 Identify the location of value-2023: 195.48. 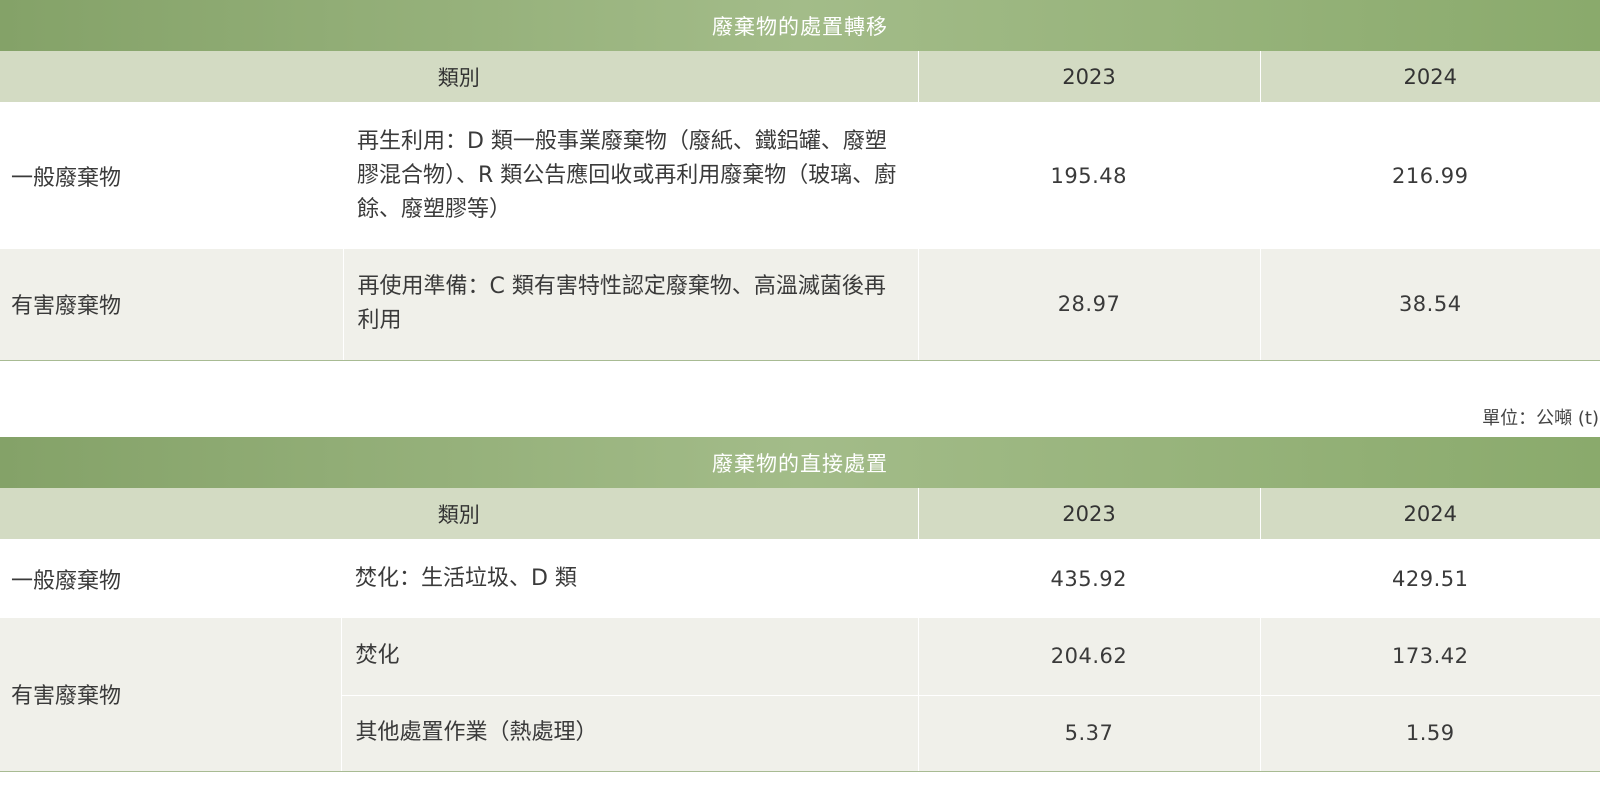
(1089, 175).